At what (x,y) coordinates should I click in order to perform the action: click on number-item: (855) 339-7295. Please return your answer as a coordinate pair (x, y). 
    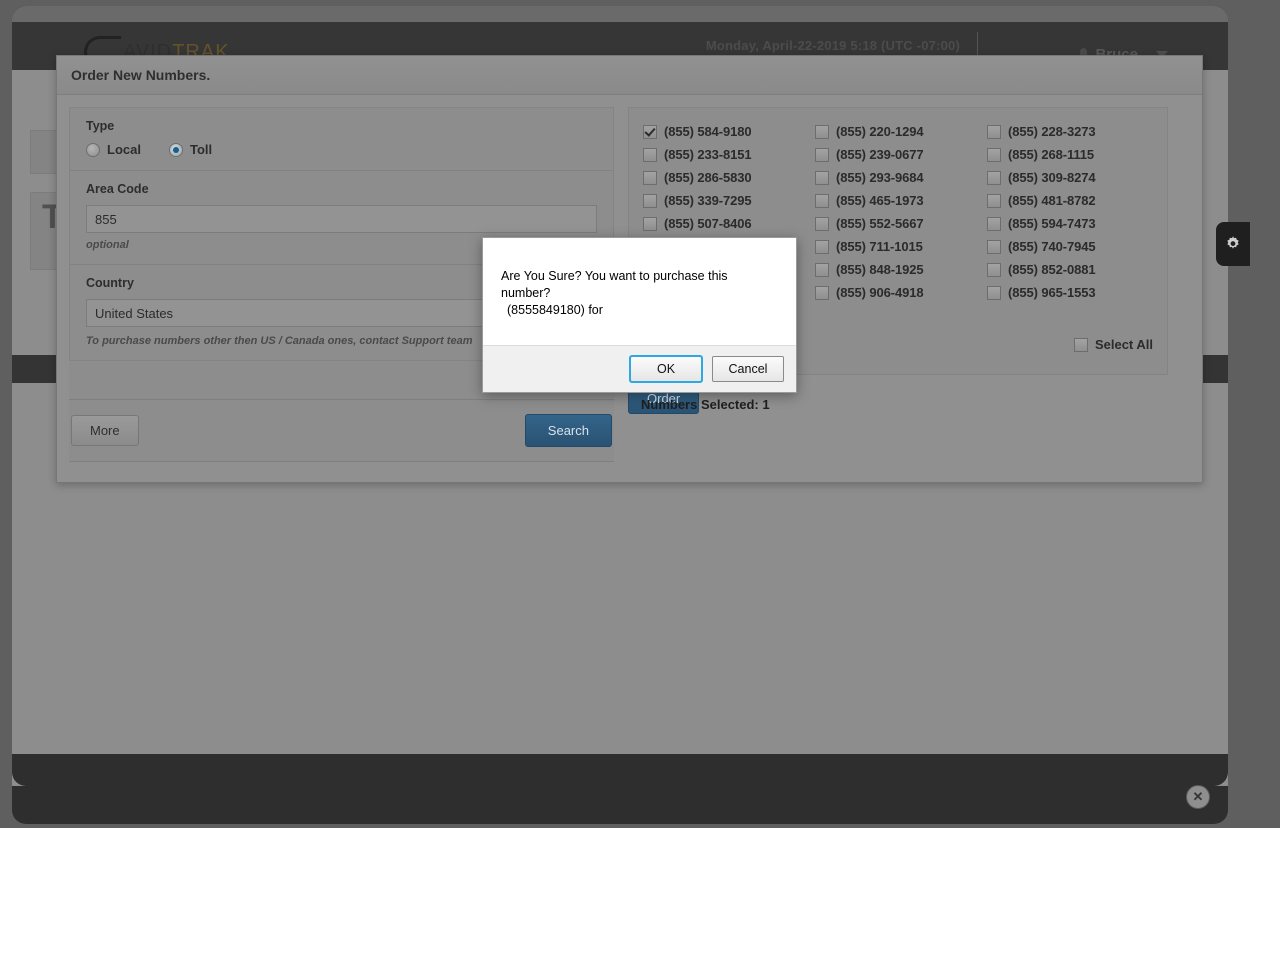
    Looking at the image, I should click on (726, 200).